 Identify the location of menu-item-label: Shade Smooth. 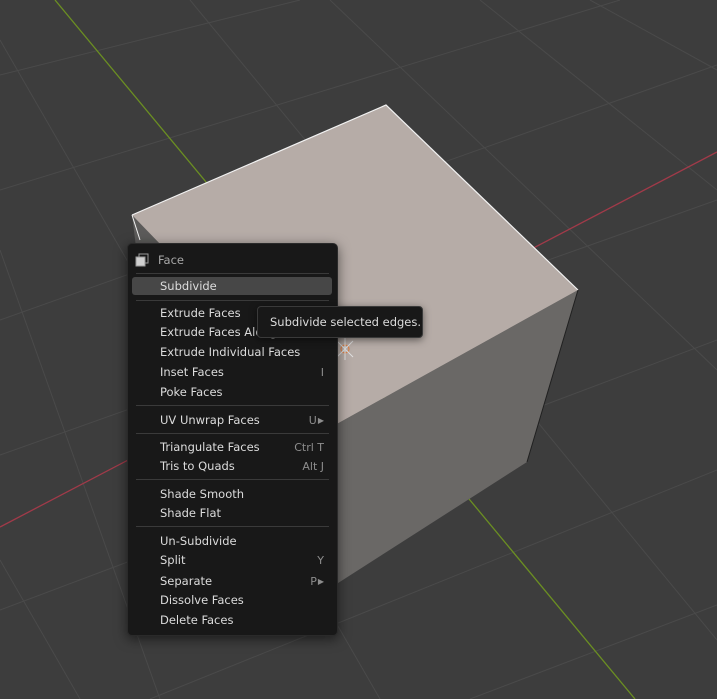
(202, 494).